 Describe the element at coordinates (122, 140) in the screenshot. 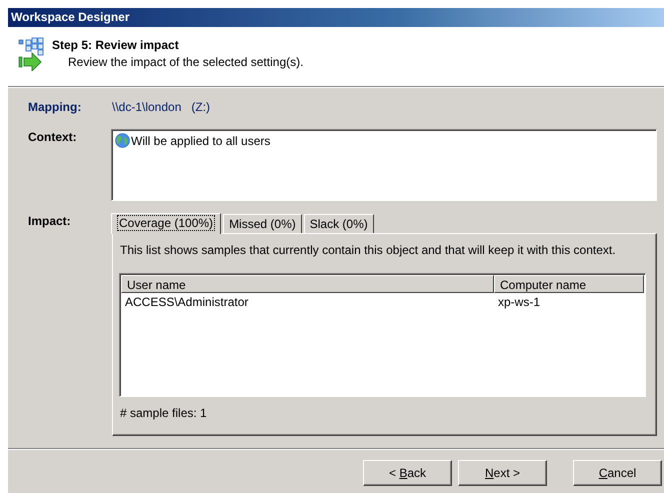

I see `globe-icon` at that location.